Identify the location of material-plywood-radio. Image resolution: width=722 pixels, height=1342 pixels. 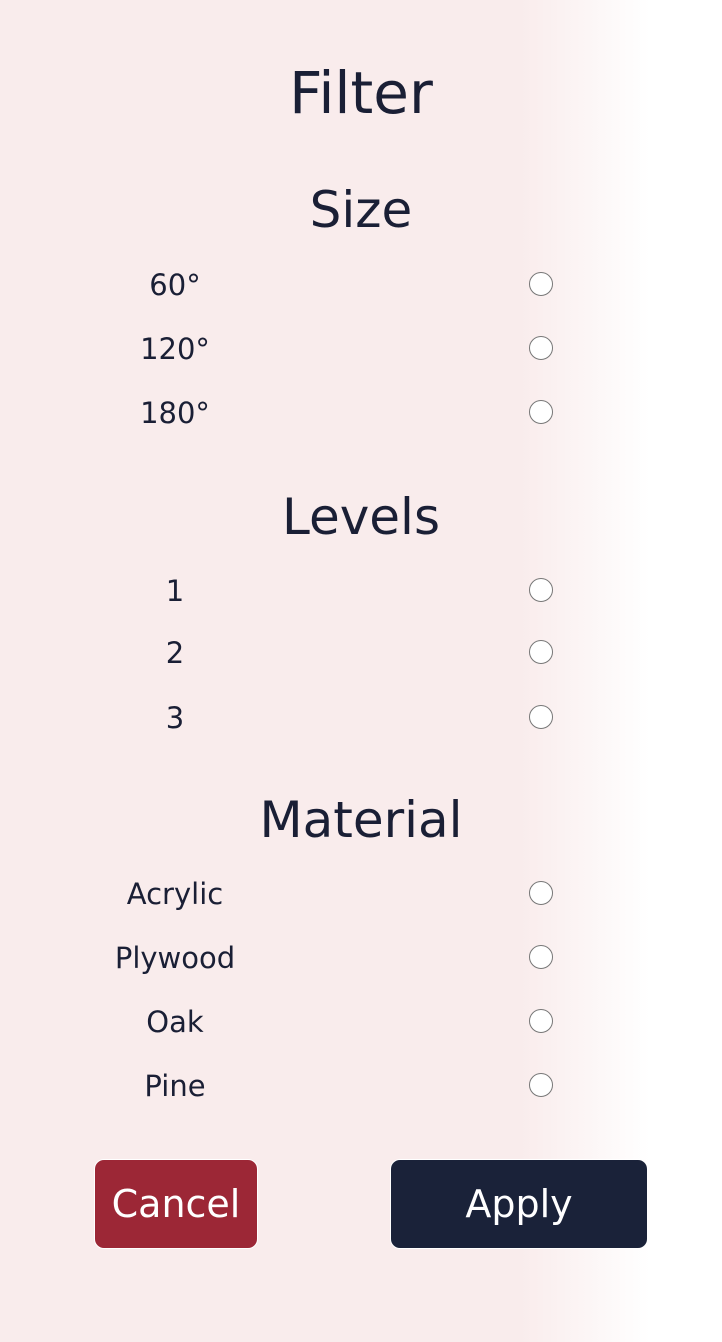
(541, 957).